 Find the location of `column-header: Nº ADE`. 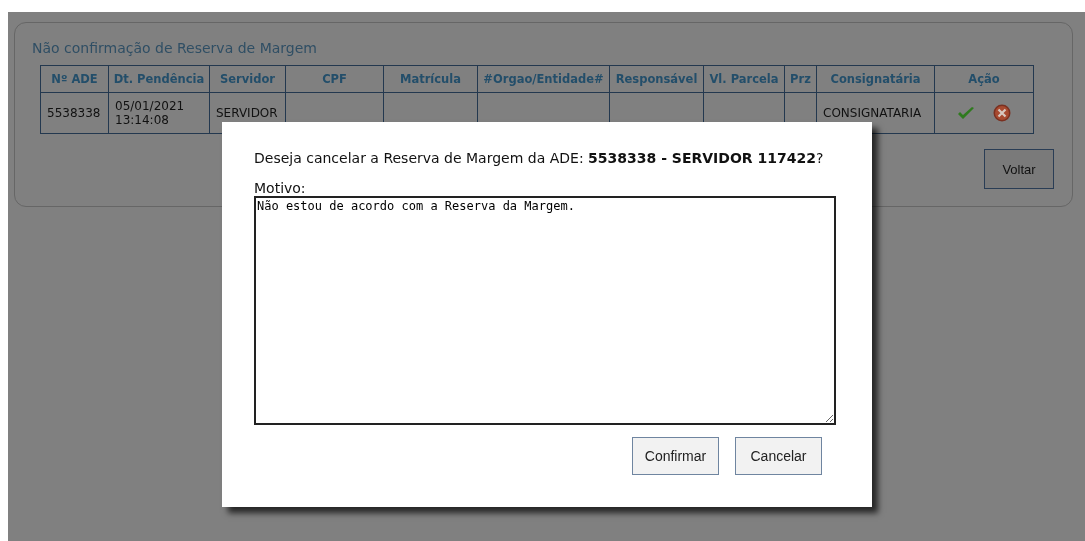

column-header: Nº ADE is located at coordinates (74, 79).